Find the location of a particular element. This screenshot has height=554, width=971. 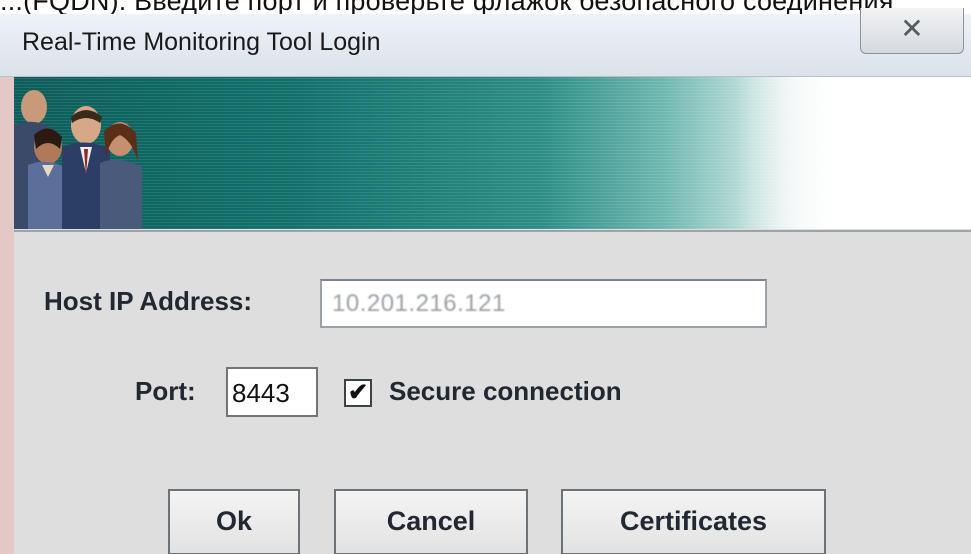

people-graphic is located at coordinates (78, 159).